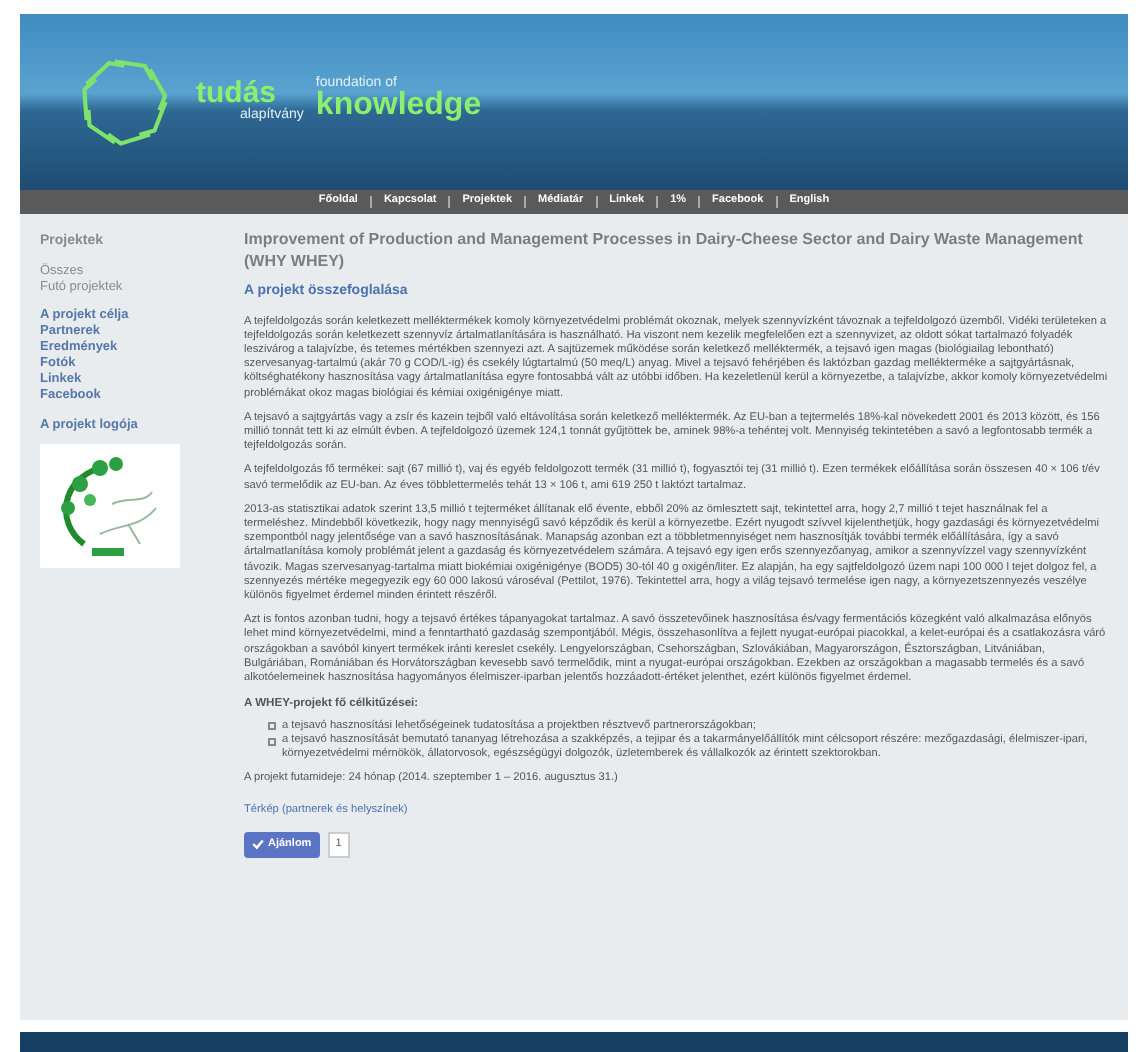  Describe the element at coordinates (236, 92) in the screenshot. I see `logo-word: tudás` at that location.